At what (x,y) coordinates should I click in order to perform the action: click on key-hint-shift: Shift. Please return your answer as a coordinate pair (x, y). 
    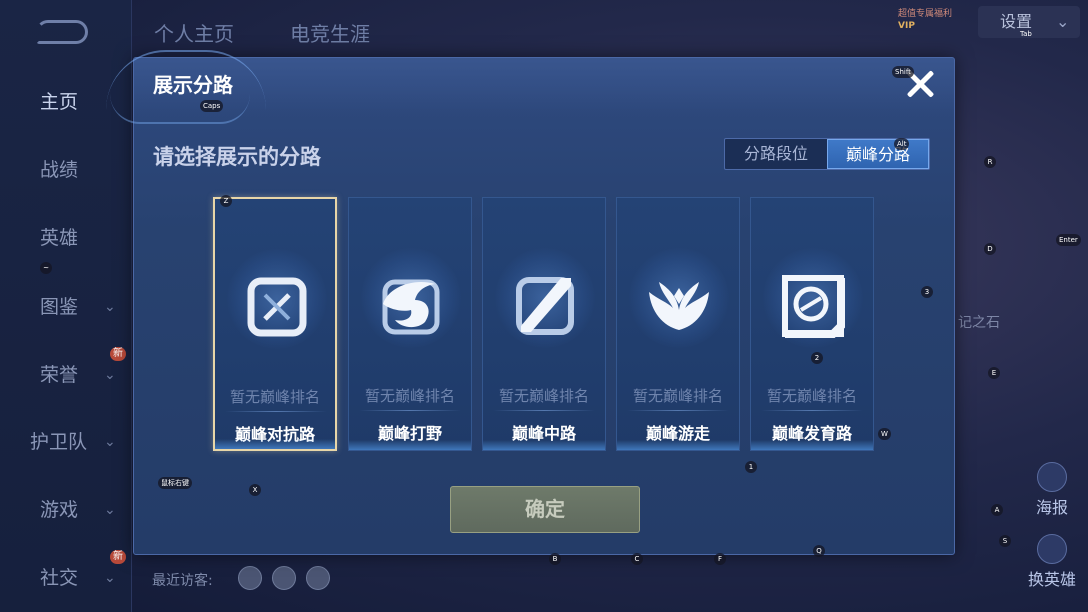
    Looking at the image, I should click on (903, 72).